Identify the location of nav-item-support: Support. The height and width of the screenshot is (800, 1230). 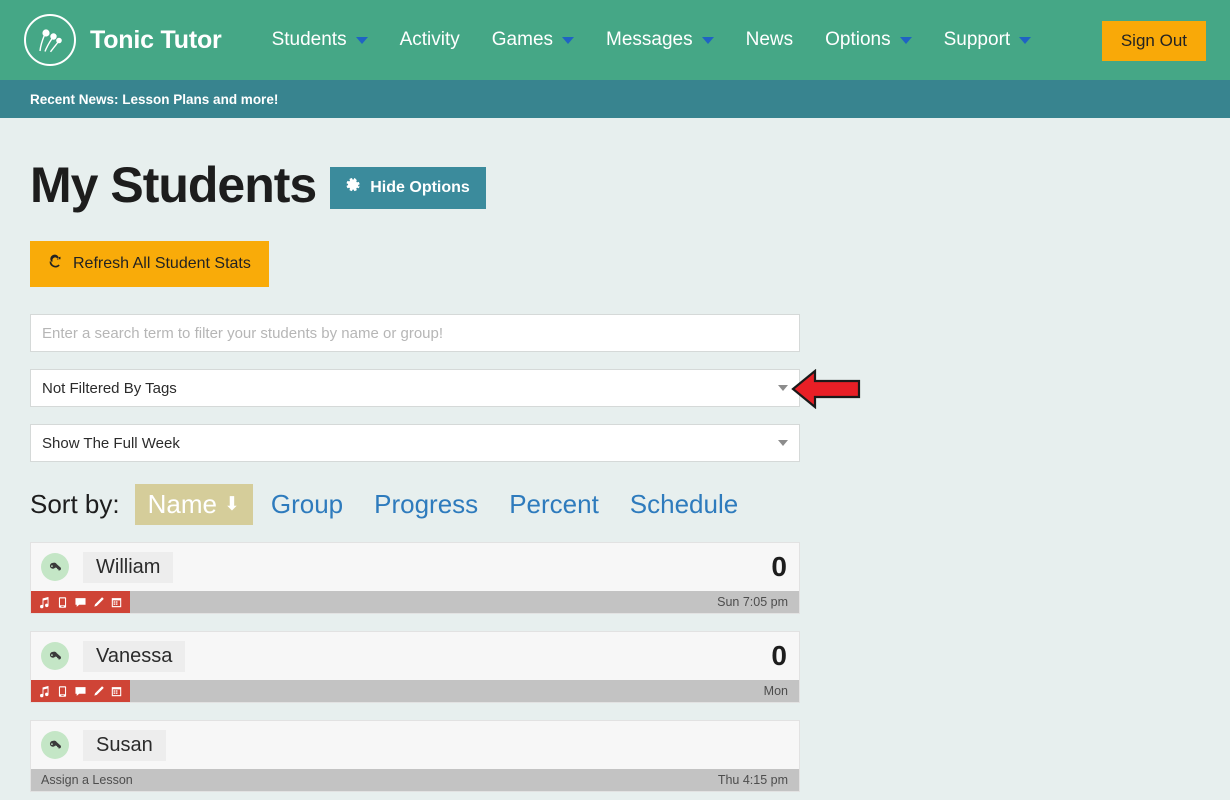
(988, 40).